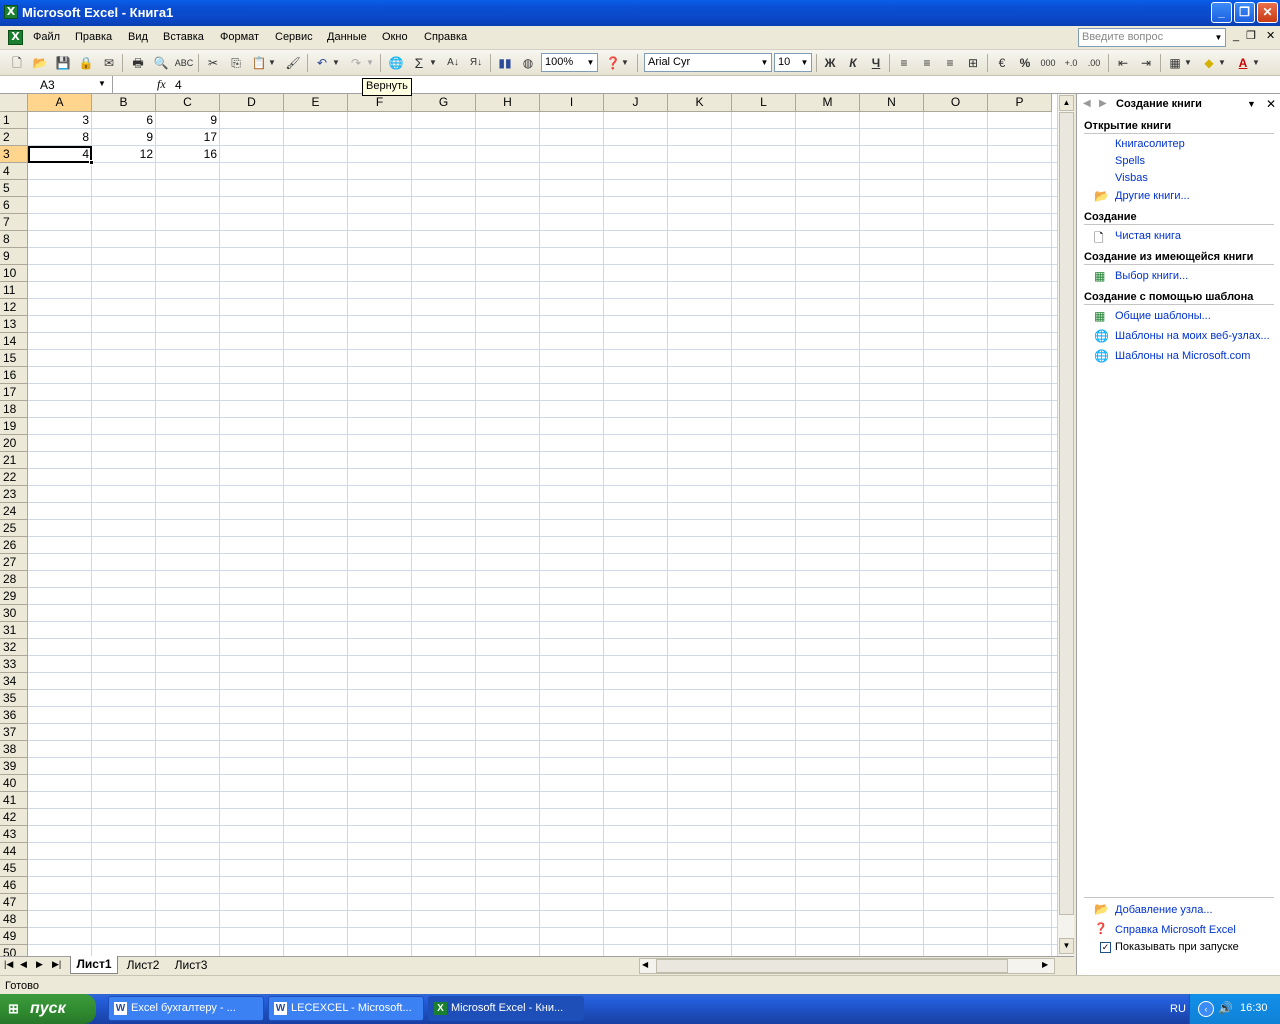  What do you see at coordinates (183, 37) in the screenshot?
I see `menu-insert: Вставка` at bounding box center [183, 37].